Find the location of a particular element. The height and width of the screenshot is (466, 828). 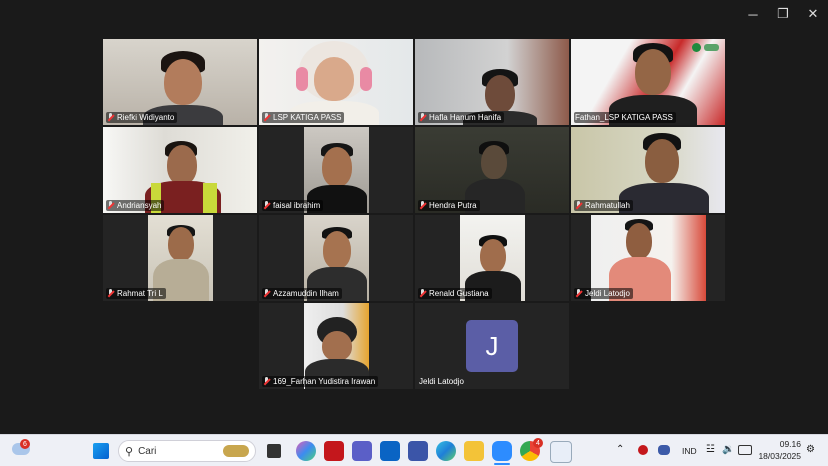

participant-name: Azzamuddin Ilham is located at coordinates (302, 293).